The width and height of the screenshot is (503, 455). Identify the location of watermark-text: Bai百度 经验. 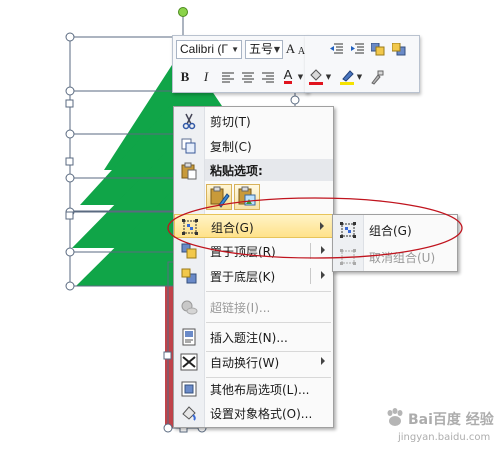
(451, 420).